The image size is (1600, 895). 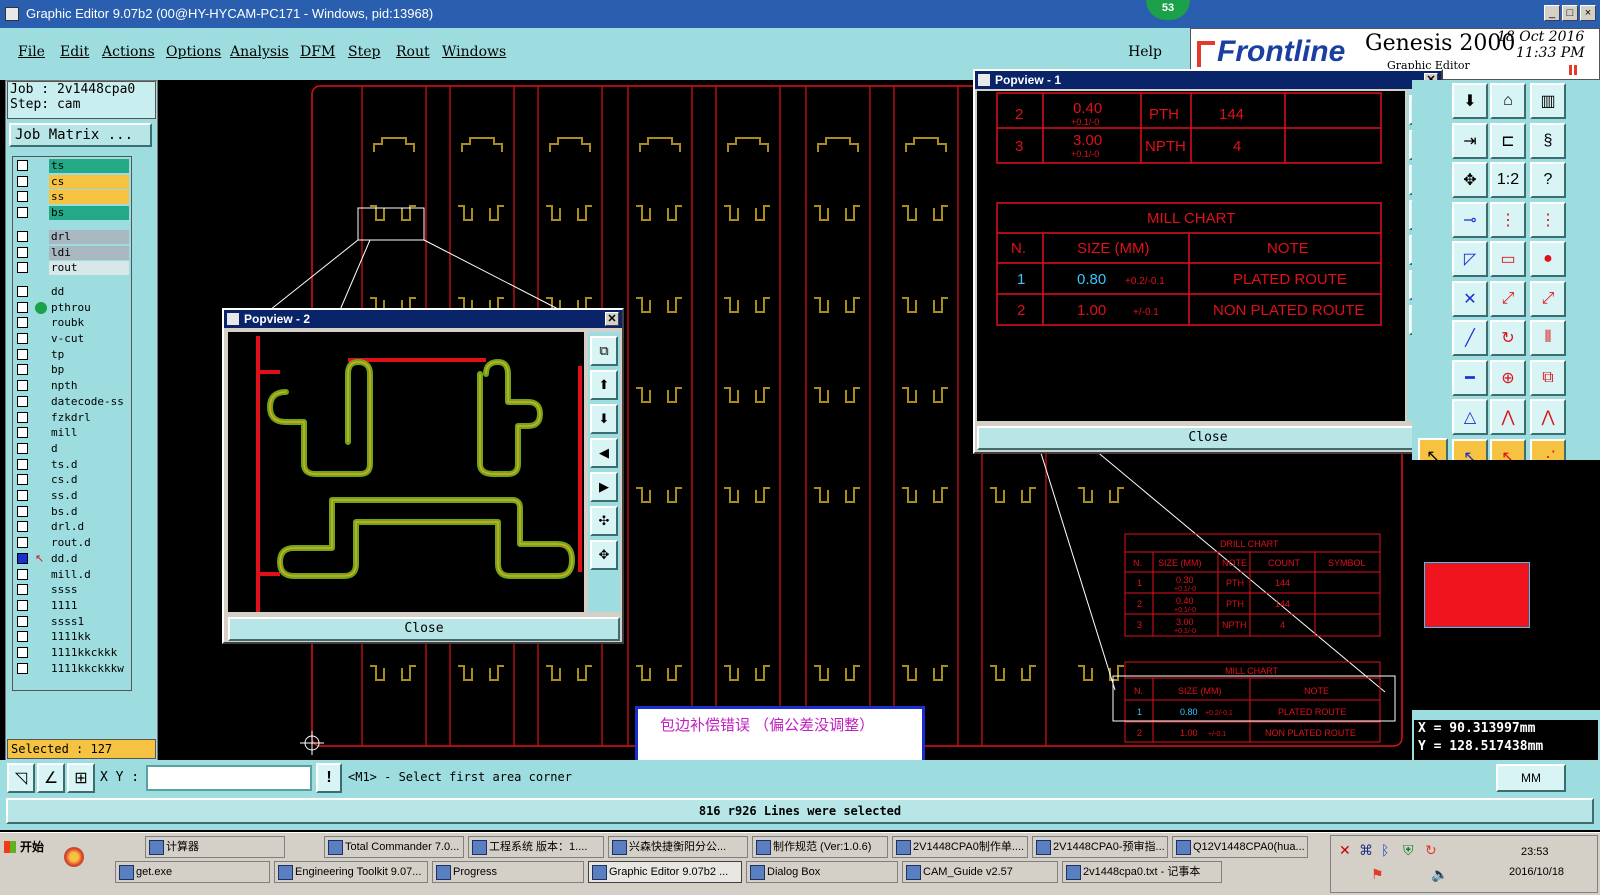 I want to click on taskbar-button: get.exe, so click(x=192, y=872).